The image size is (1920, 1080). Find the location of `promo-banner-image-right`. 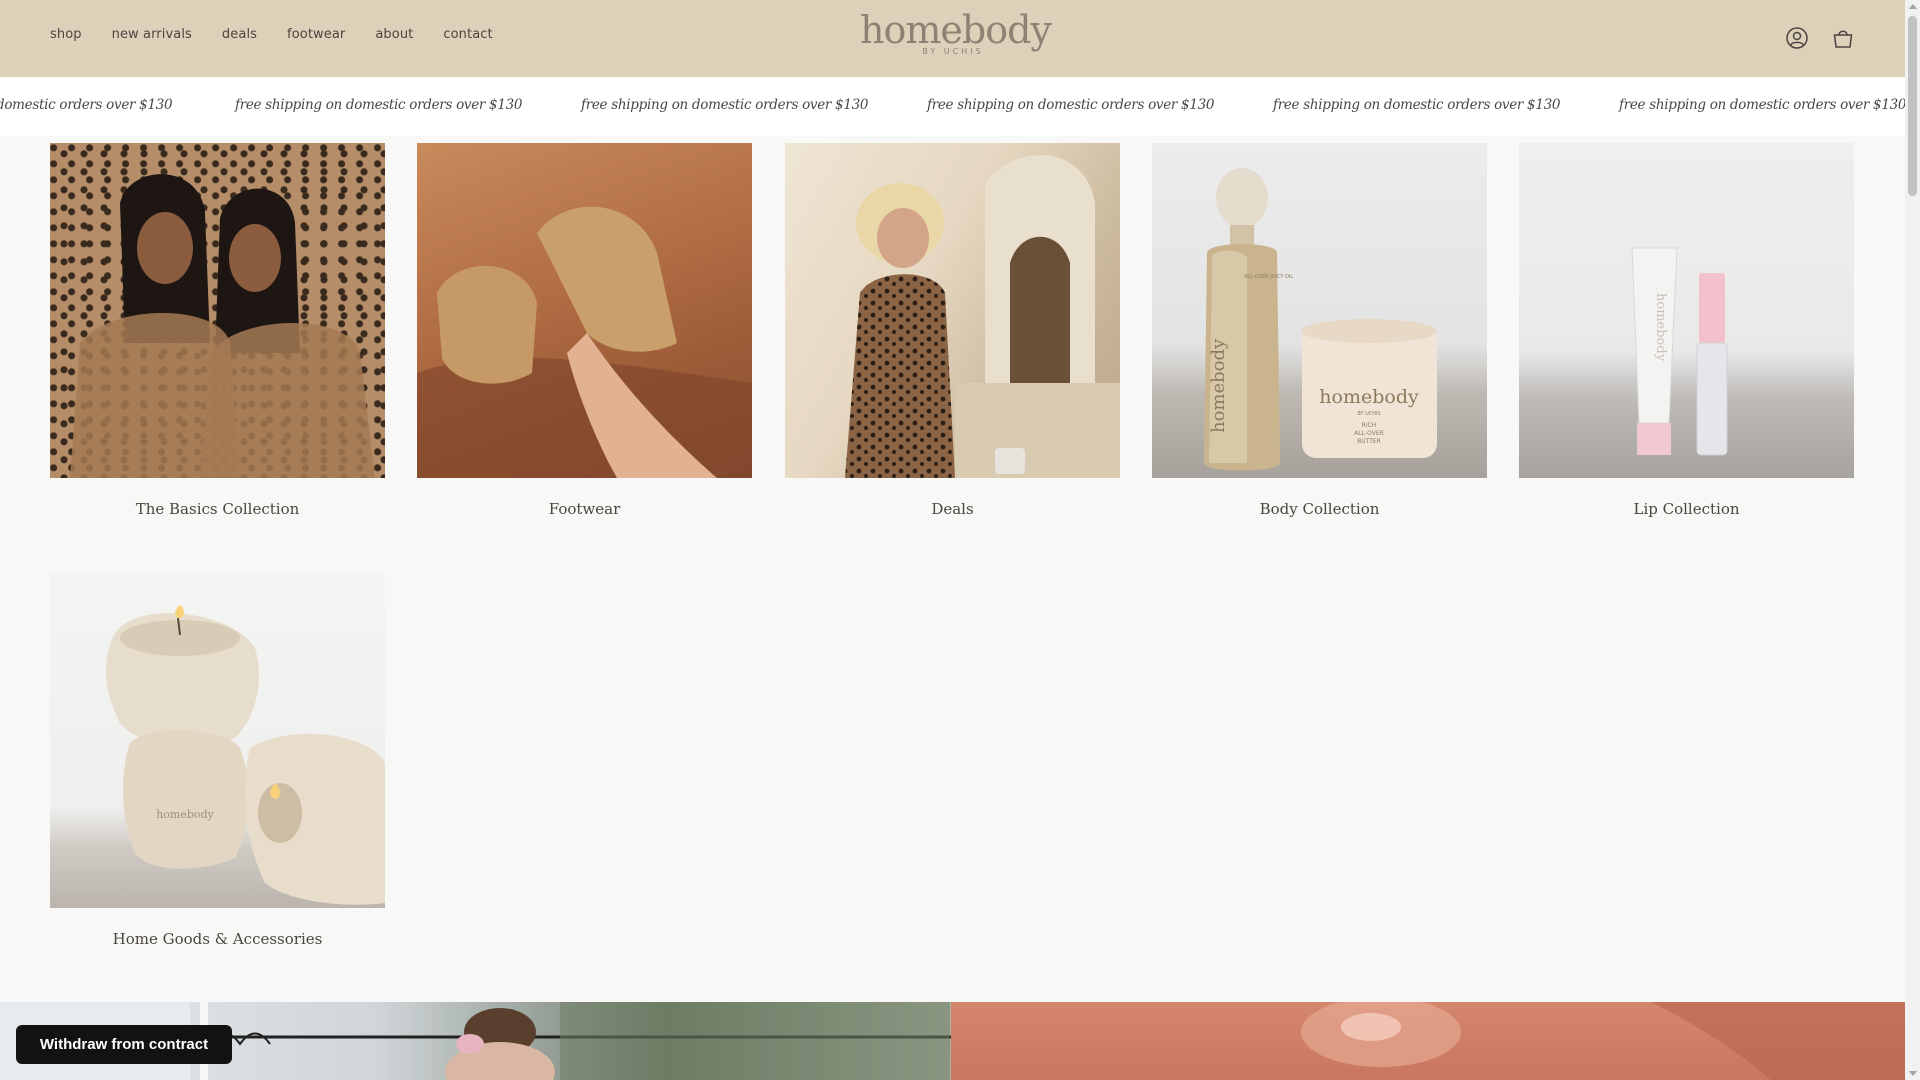

promo-banner-image-right is located at coordinates (1428, 1041).